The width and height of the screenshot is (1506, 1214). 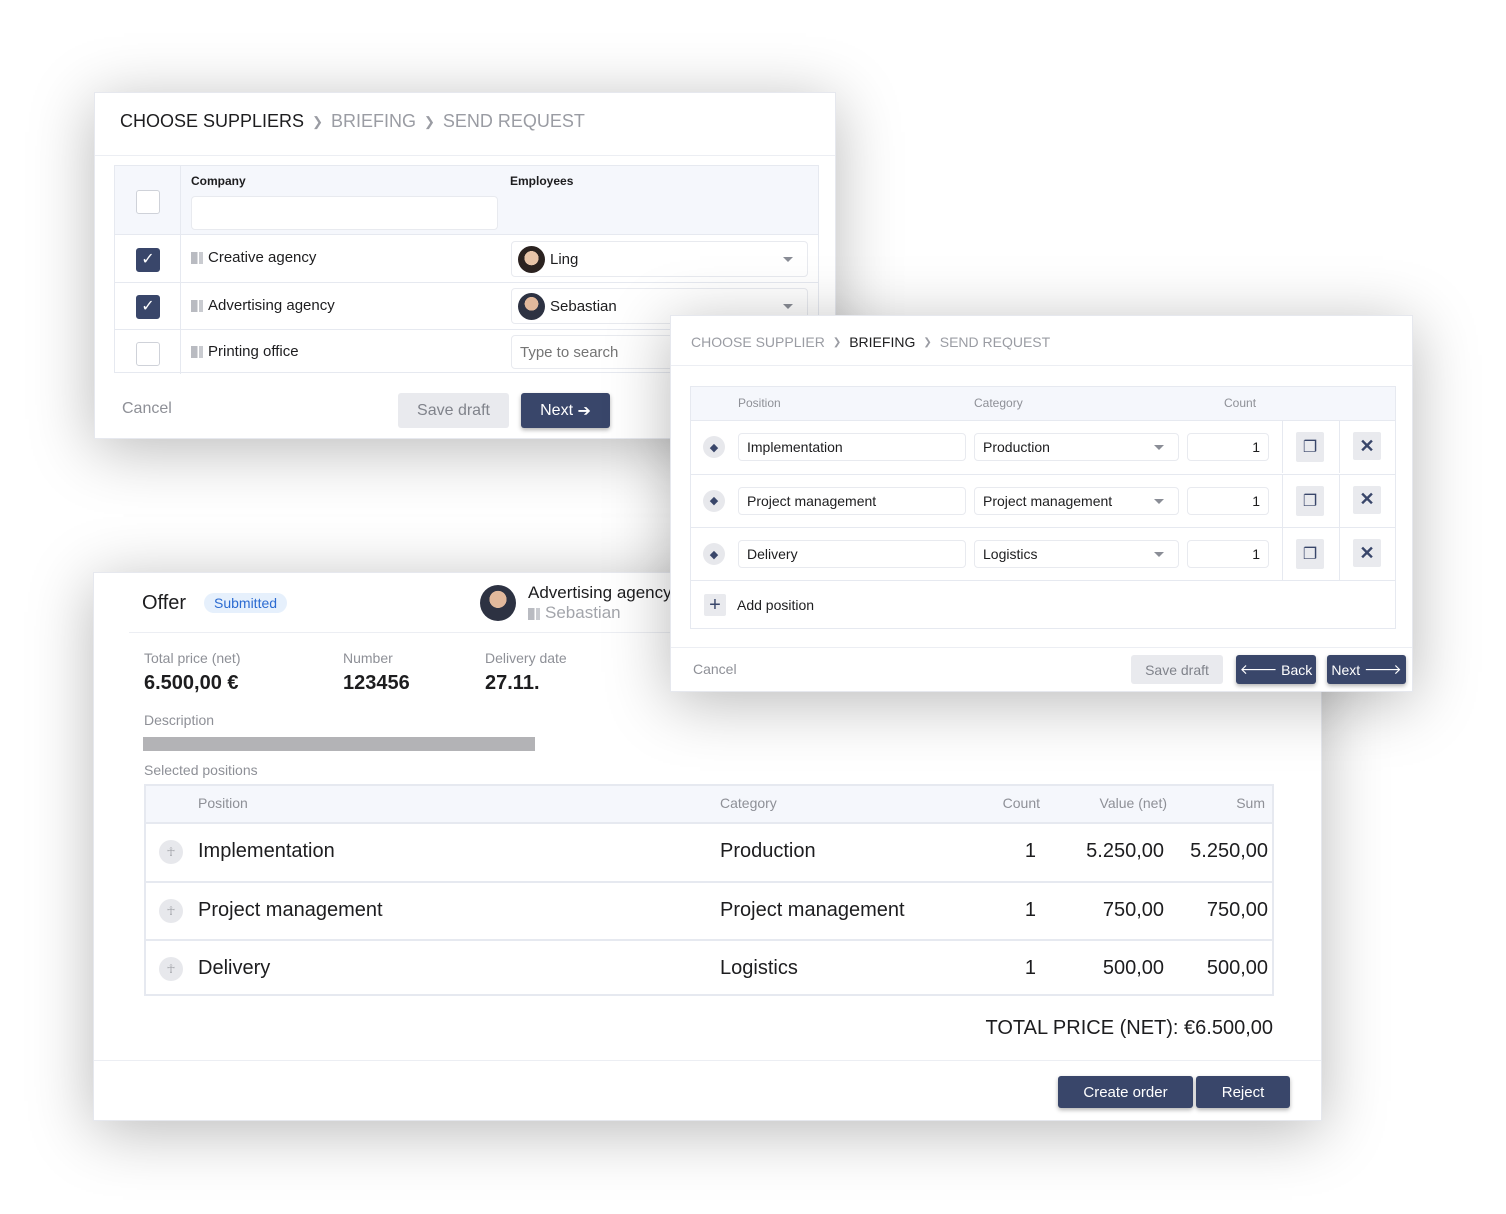 I want to click on position-input: Project management, so click(x=852, y=500).